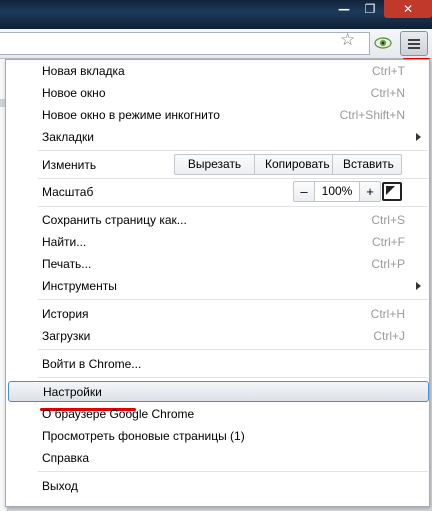 The height and width of the screenshot is (511, 432). I want to click on browser-toolbar: ☆, so click(216, 44).